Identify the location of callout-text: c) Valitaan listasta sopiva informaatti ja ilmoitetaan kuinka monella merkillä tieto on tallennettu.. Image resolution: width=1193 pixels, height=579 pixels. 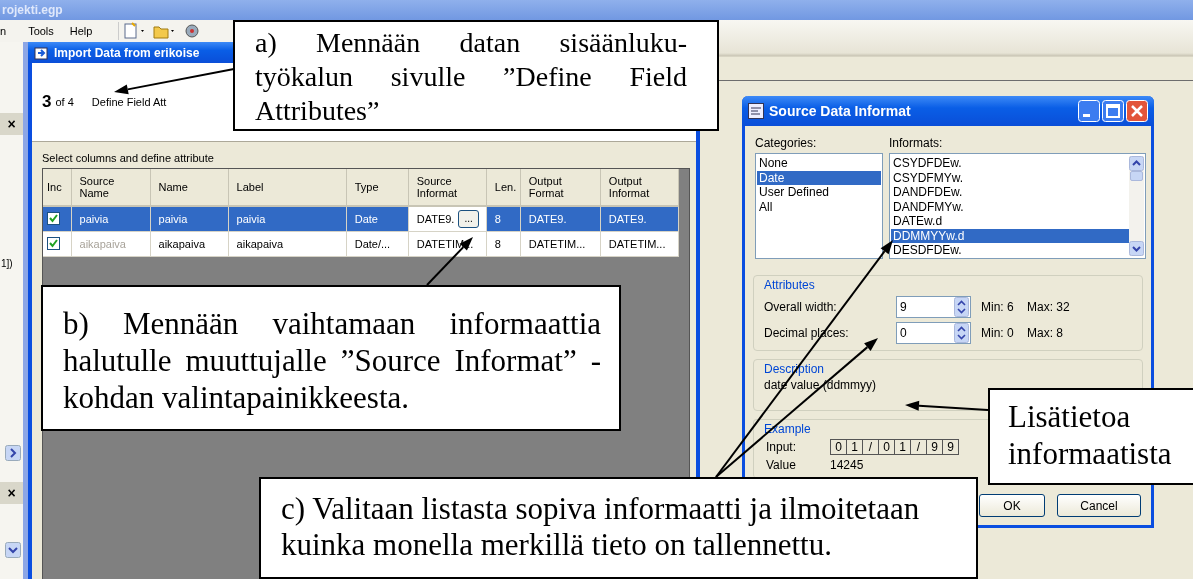
(618, 528).